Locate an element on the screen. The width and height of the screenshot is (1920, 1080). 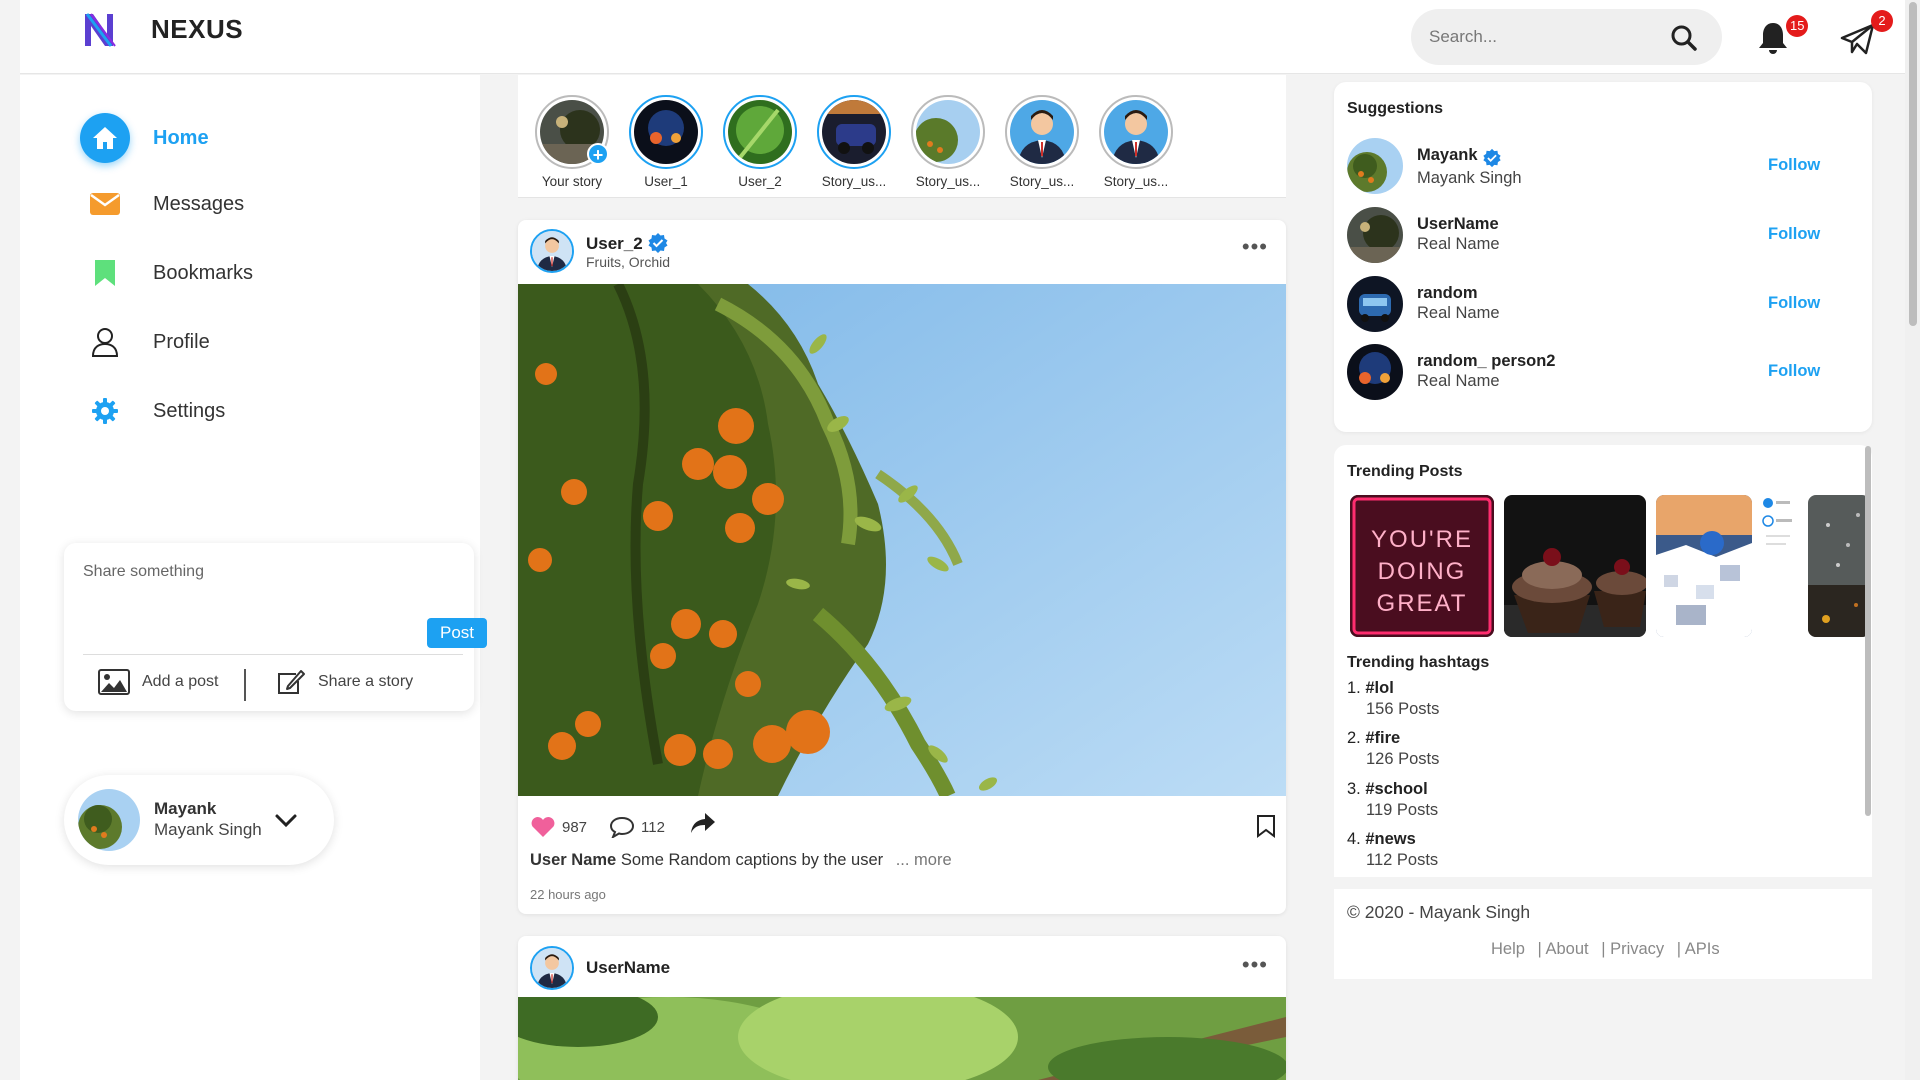
hashtag-item: 4. #news 112 Posts is located at coordinates (1392, 850).